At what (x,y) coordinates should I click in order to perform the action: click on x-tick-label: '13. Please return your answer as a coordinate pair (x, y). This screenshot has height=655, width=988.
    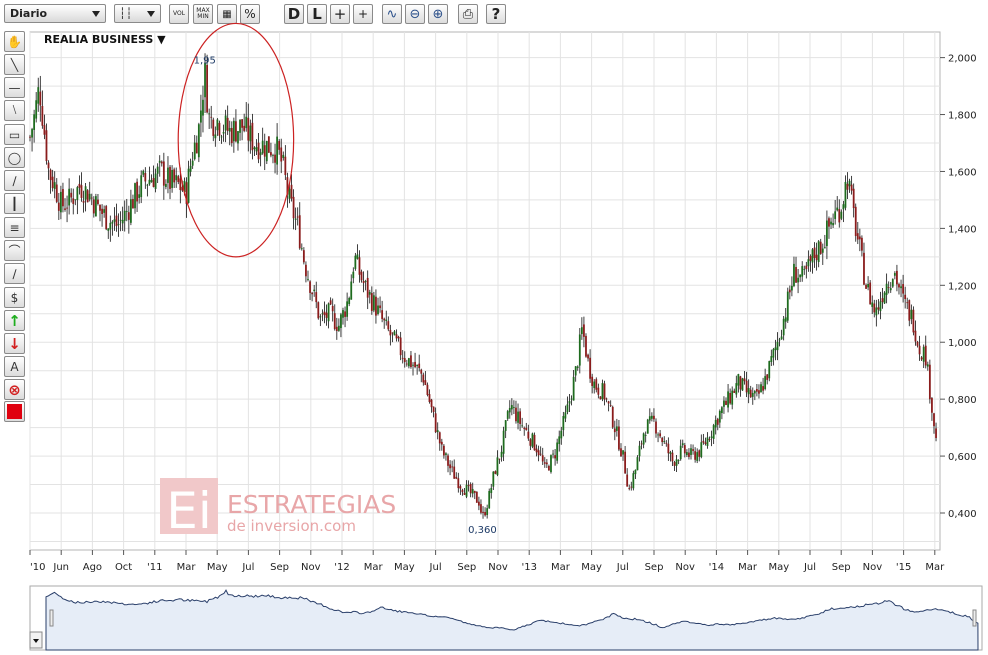
    Looking at the image, I should click on (528, 567).